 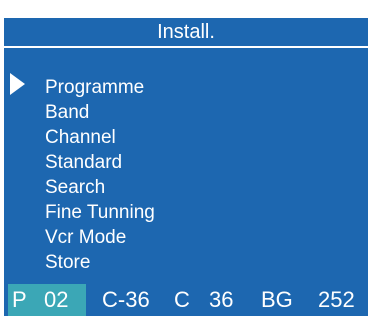 I want to click on menu-item-channel: Channel, so click(x=100, y=137).